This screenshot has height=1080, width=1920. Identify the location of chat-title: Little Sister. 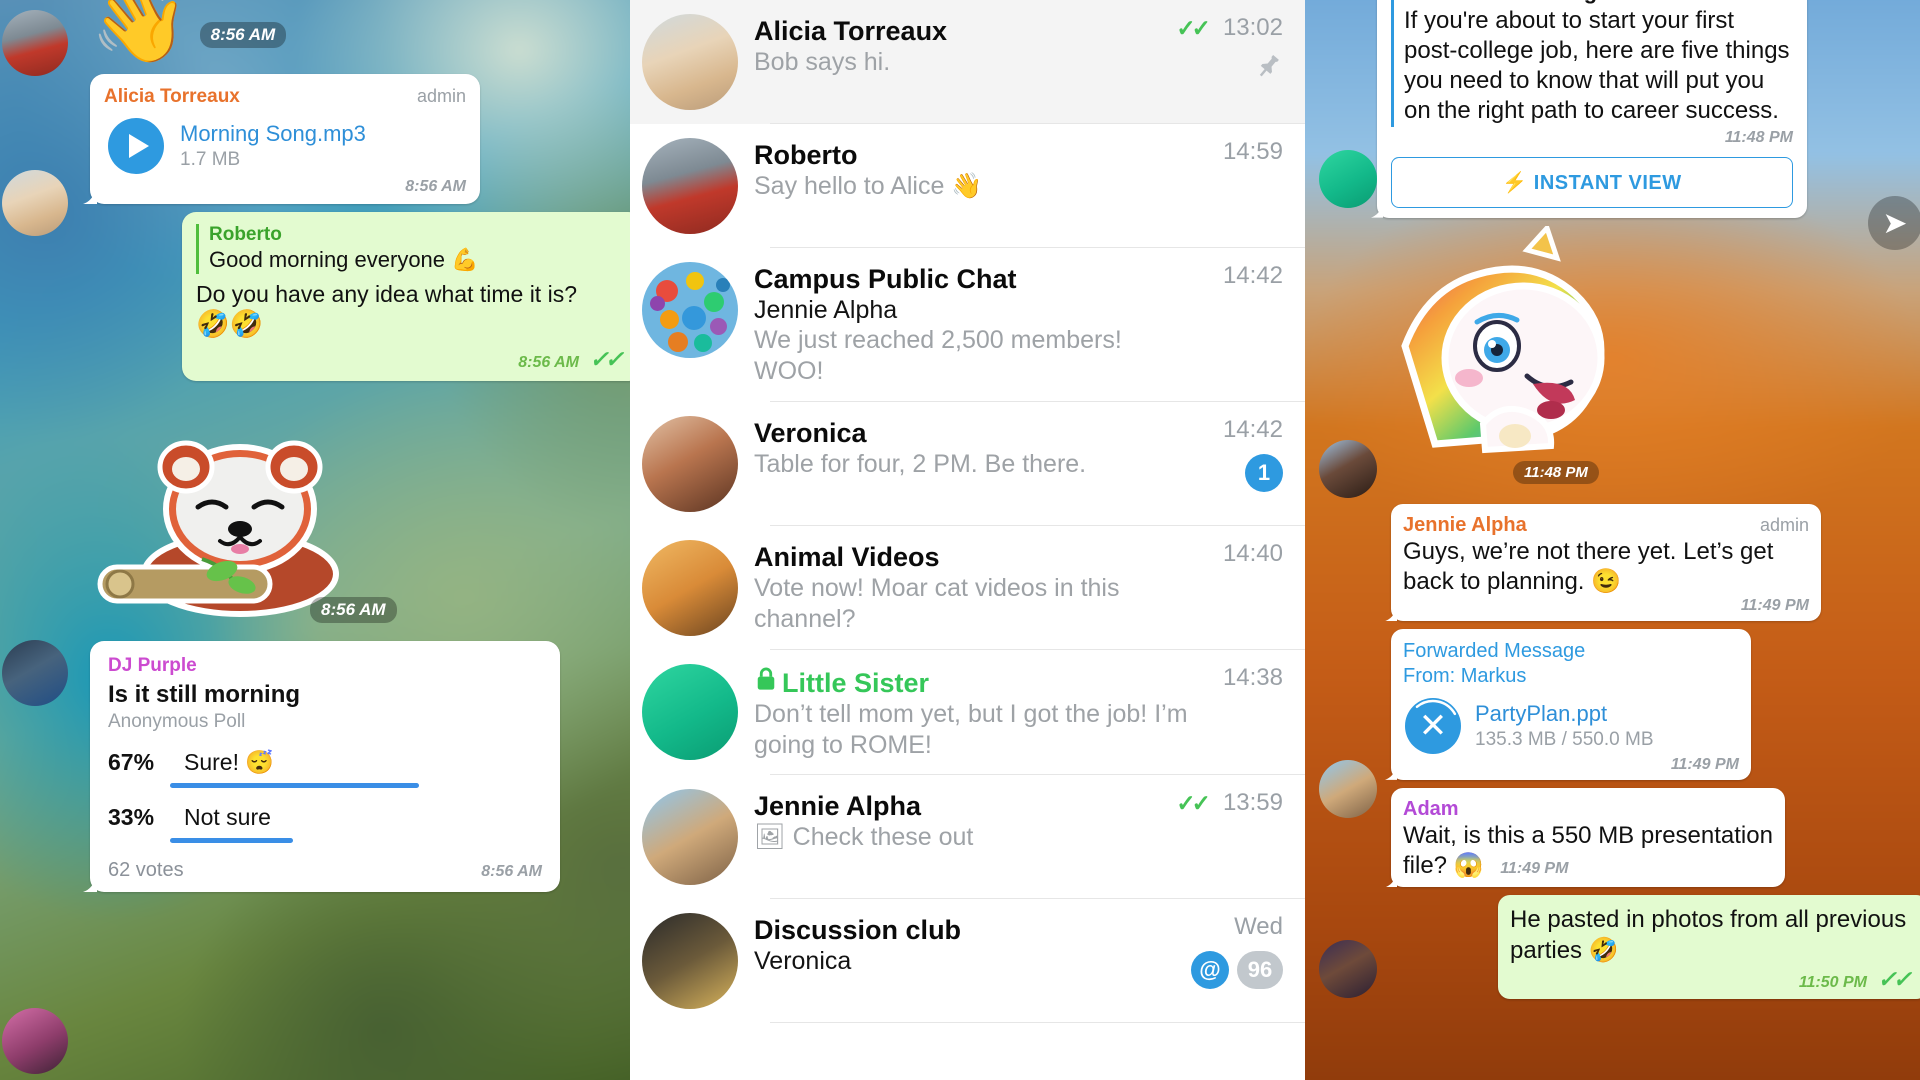
(856, 682).